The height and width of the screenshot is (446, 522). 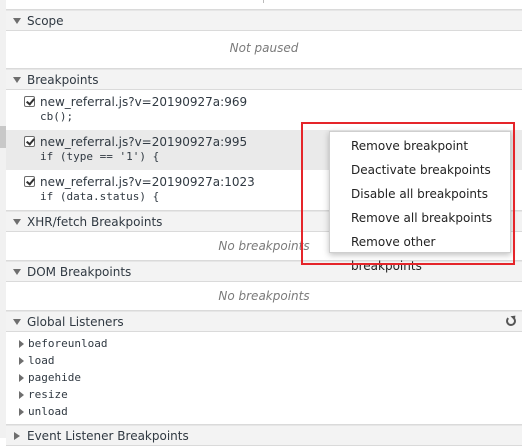 What do you see at coordinates (48, 394) in the screenshot?
I see `listener-label: resize` at bounding box center [48, 394].